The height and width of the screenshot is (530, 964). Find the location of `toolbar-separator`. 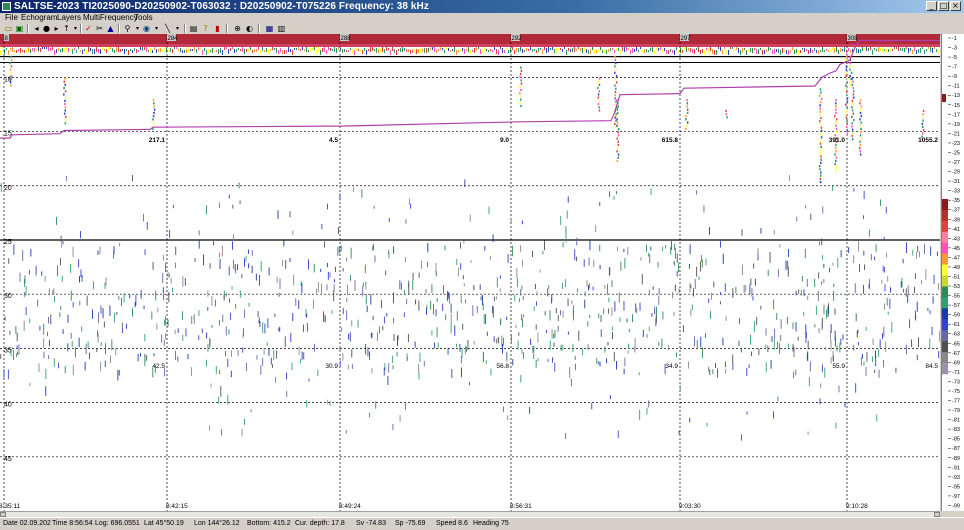

toolbar-separator is located at coordinates (119, 28).